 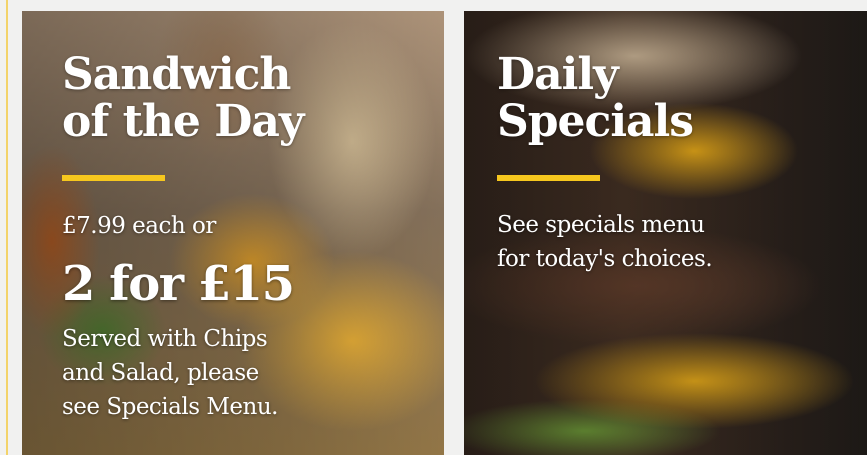 I want to click on left-edge-line, so click(x=7, y=227).